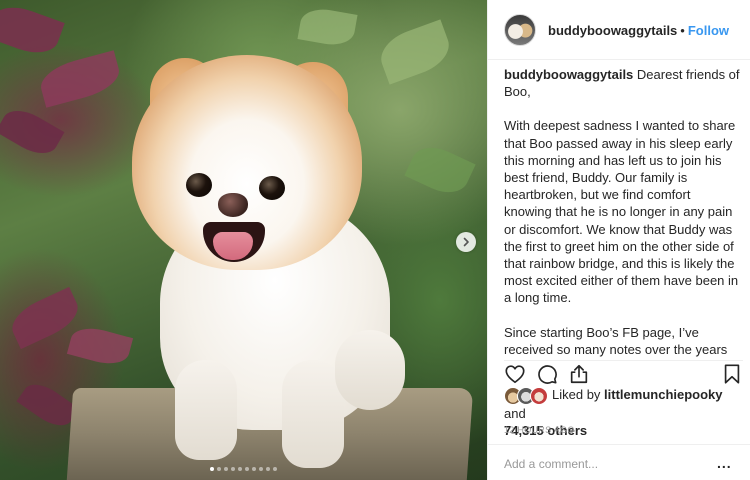  What do you see at coordinates (539, 395) in the screenshot?
I see `liker-avatar` at bounding box center [539, 395].